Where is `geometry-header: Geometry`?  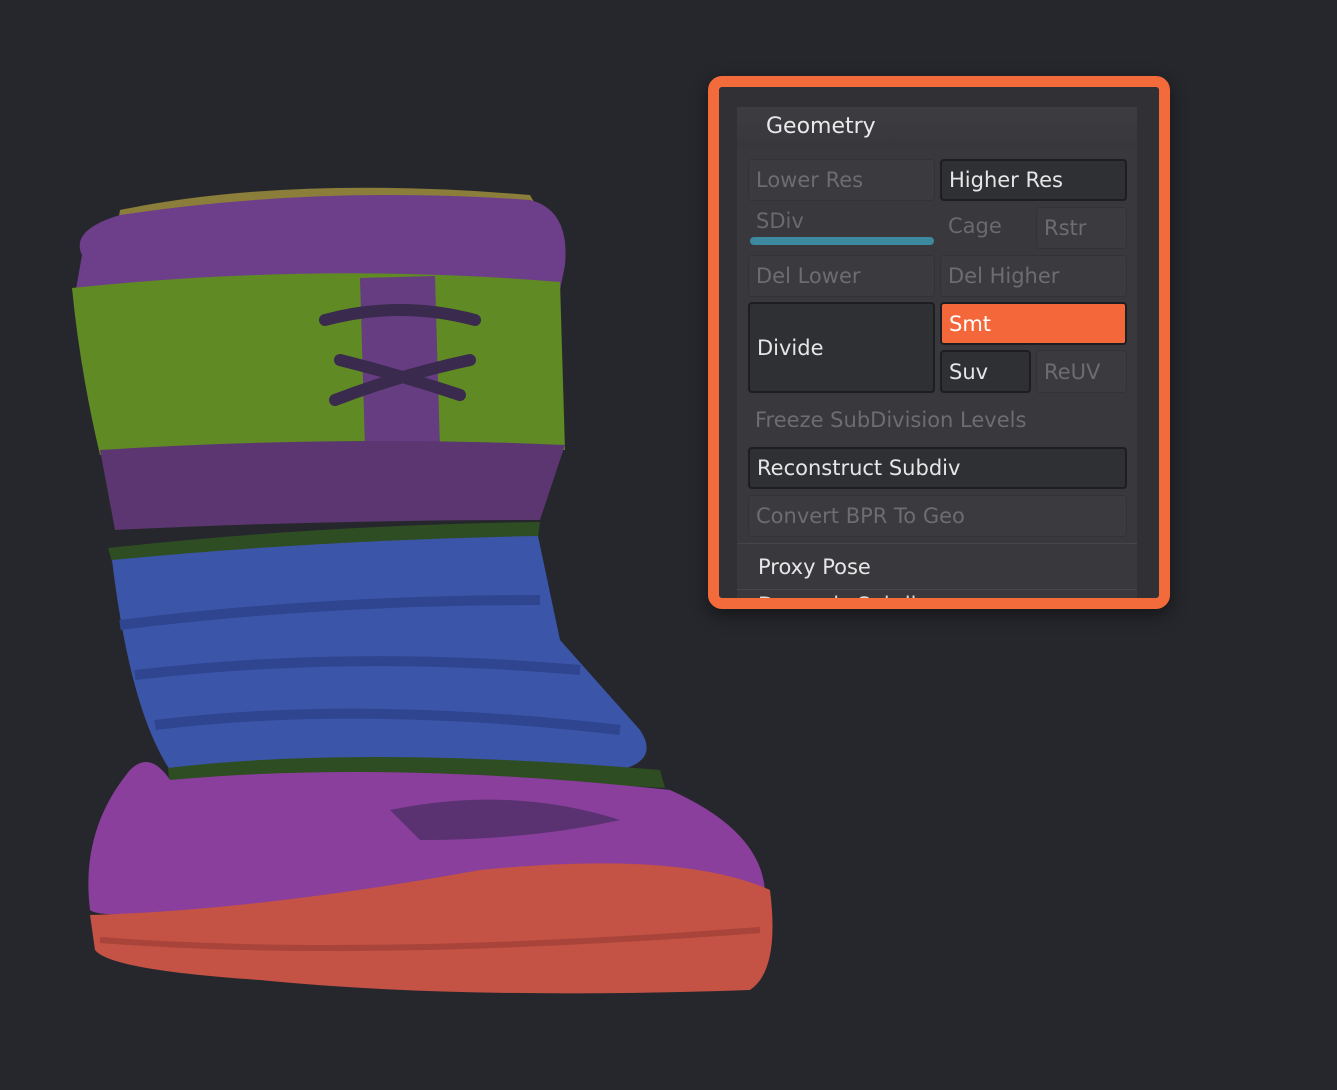
geometry-header: Geometry is located at coordinates (937, 127).